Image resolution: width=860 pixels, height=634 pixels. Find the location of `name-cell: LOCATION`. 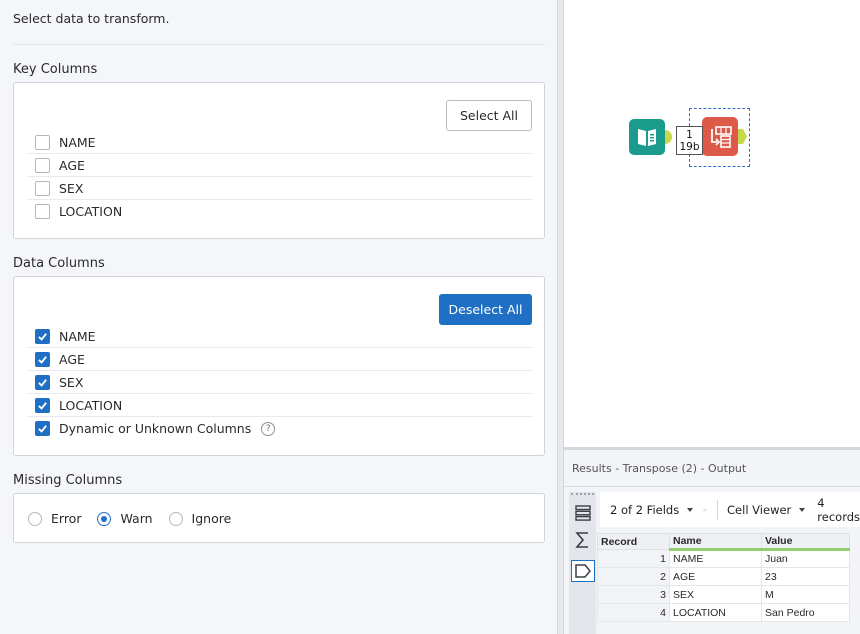

name-cell: LOCATION is located at coordinates (715, 612).